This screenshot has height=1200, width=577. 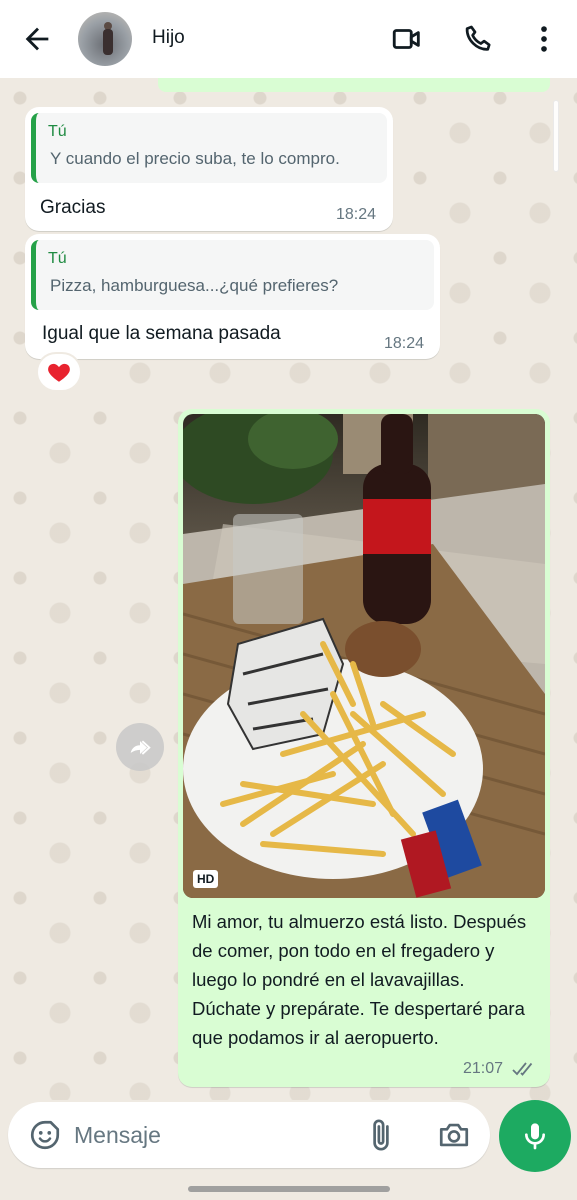 What do you see at coordinates (168, 38) in the screenshot?
I see `contact-name: Hijo` at bounding box center [168, 38].